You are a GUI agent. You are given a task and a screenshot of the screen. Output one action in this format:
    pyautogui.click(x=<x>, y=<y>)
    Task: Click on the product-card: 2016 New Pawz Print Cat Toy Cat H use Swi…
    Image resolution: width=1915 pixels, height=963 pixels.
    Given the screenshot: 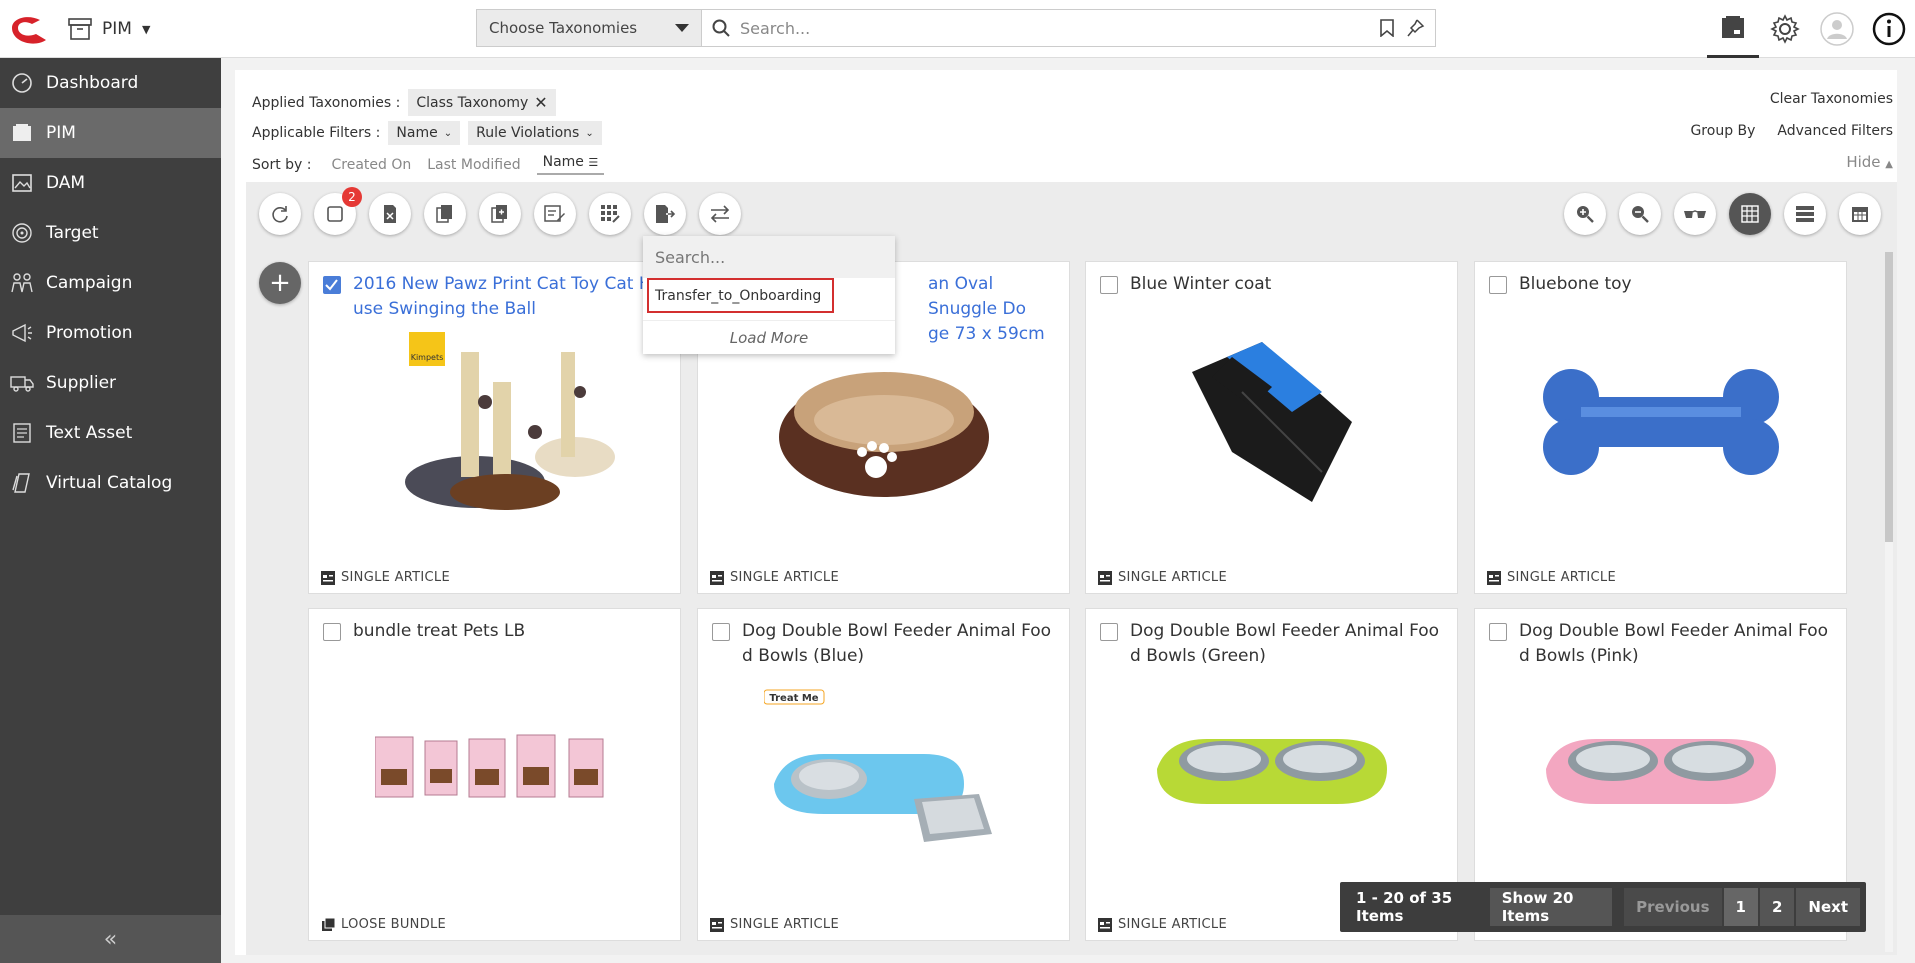 What is the action you would take?
    pyautogui.click(x=494, y=427)
    